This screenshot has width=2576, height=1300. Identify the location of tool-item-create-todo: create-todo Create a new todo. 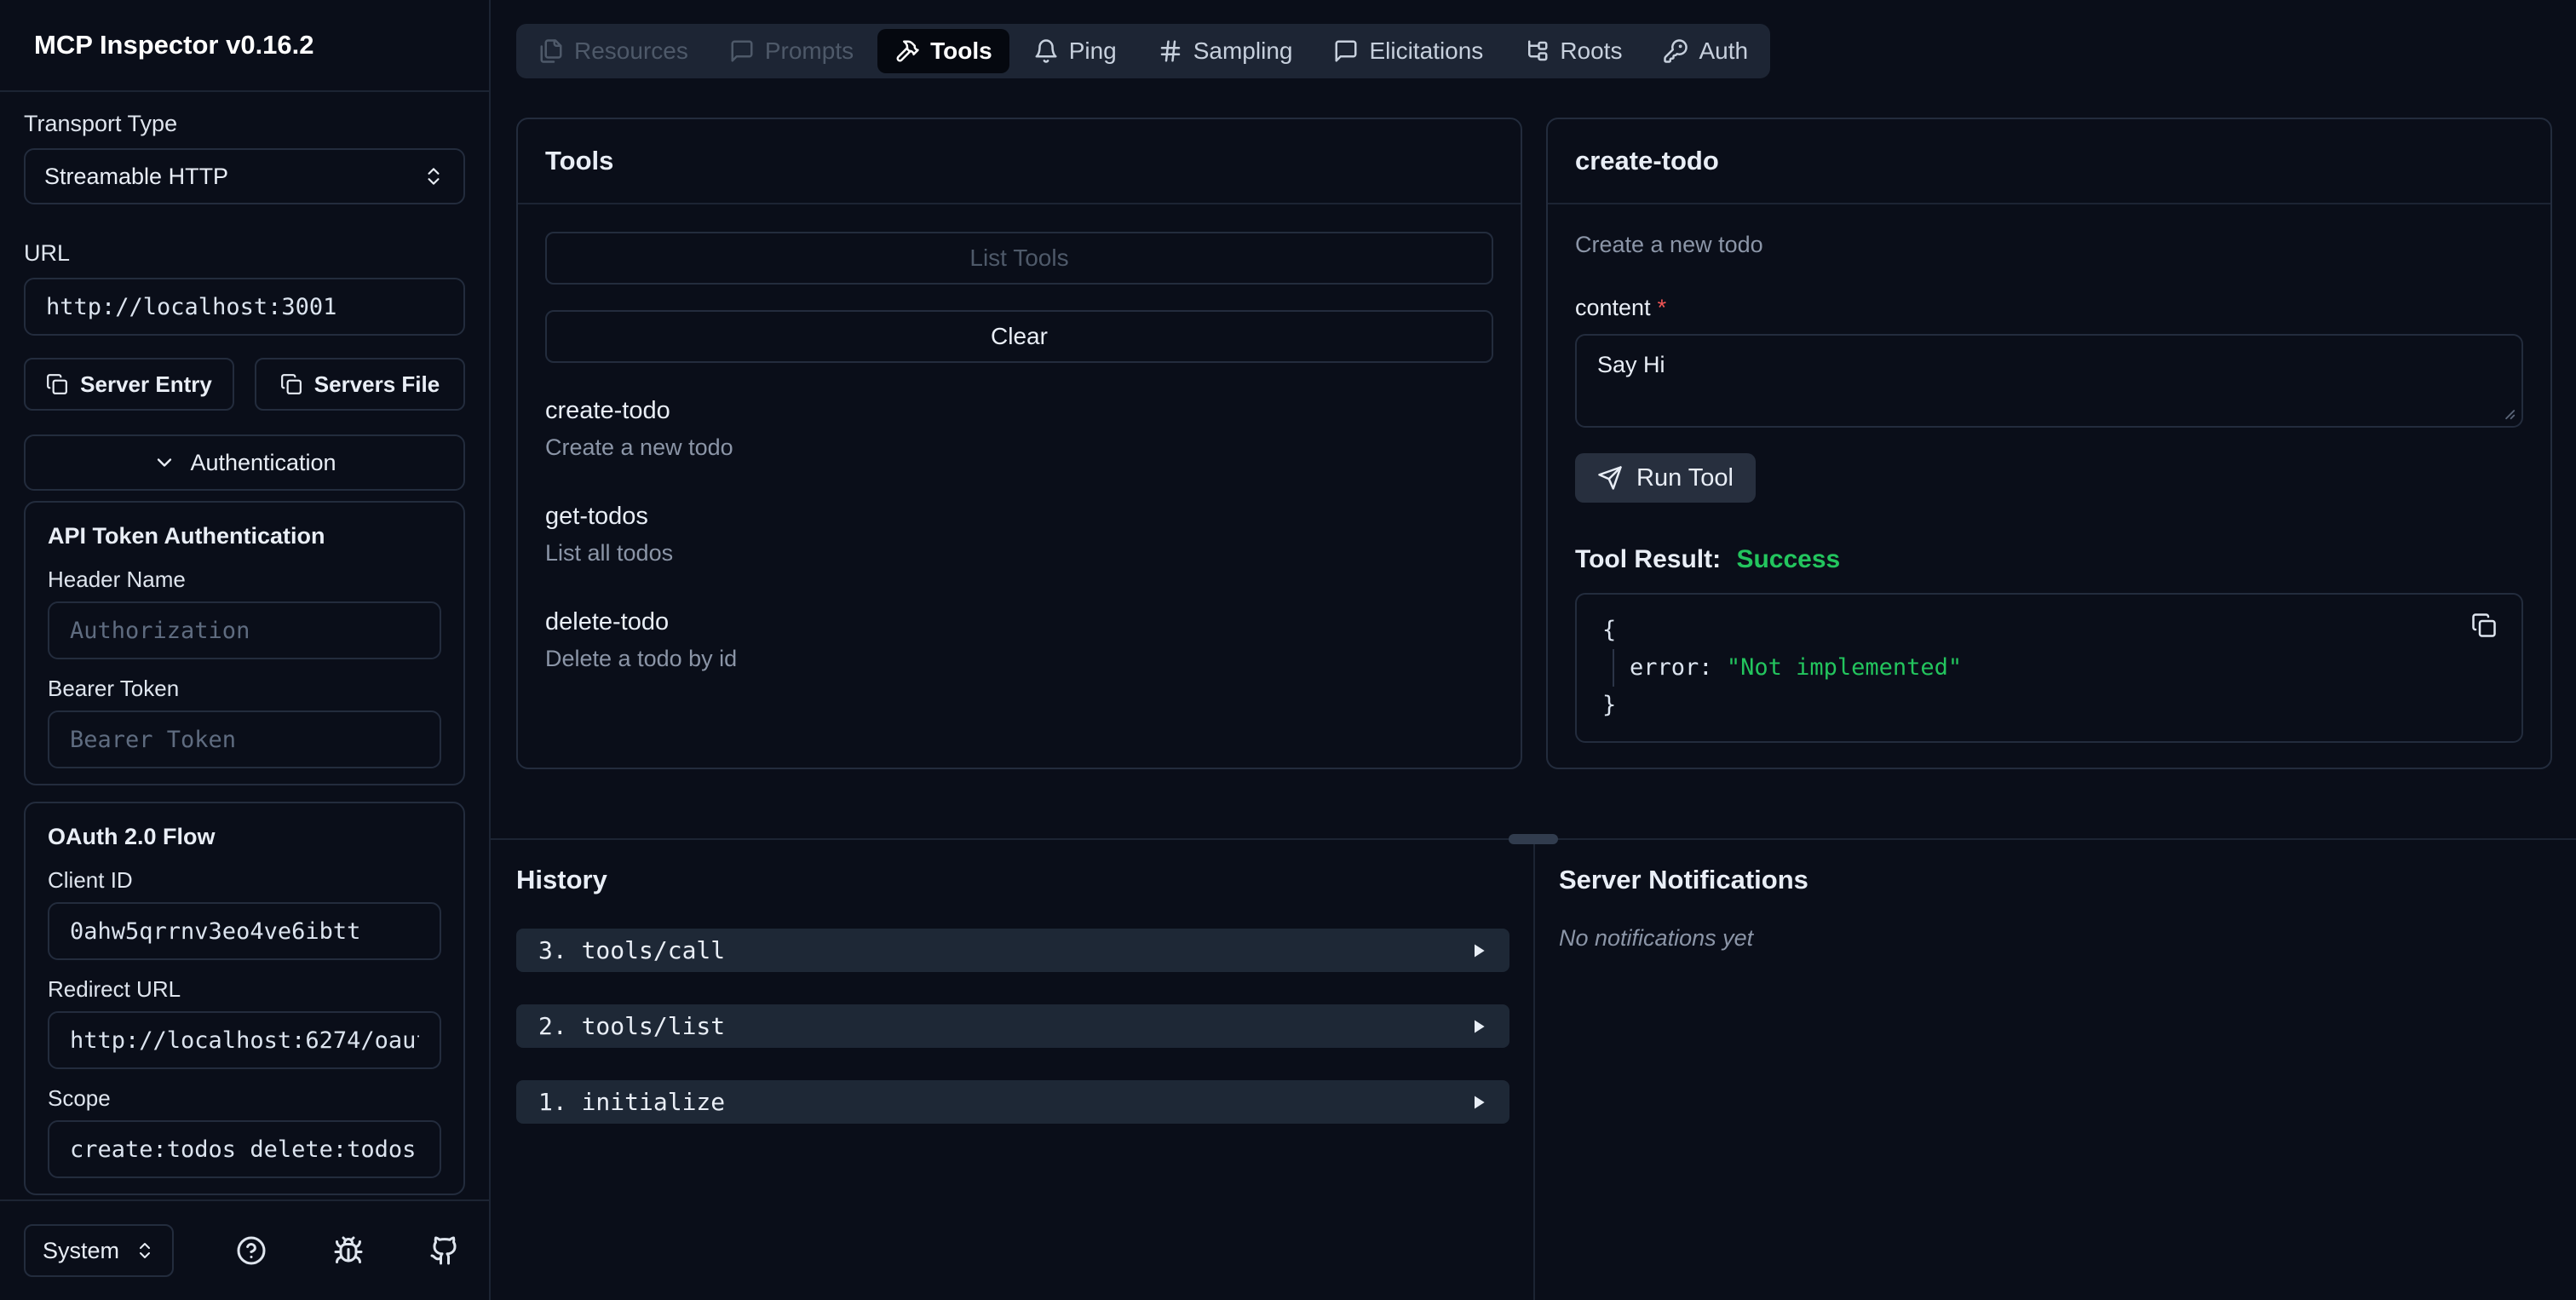
(1019, 428).